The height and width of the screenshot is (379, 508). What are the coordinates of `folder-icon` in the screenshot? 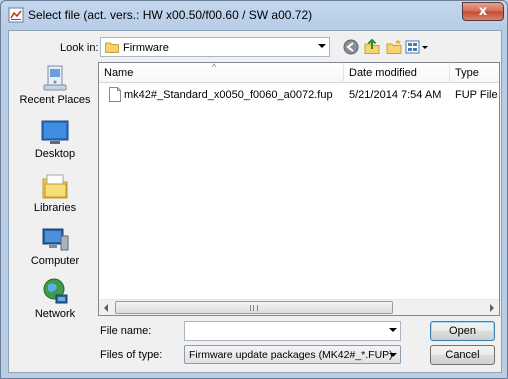 It's located at (112, 47).